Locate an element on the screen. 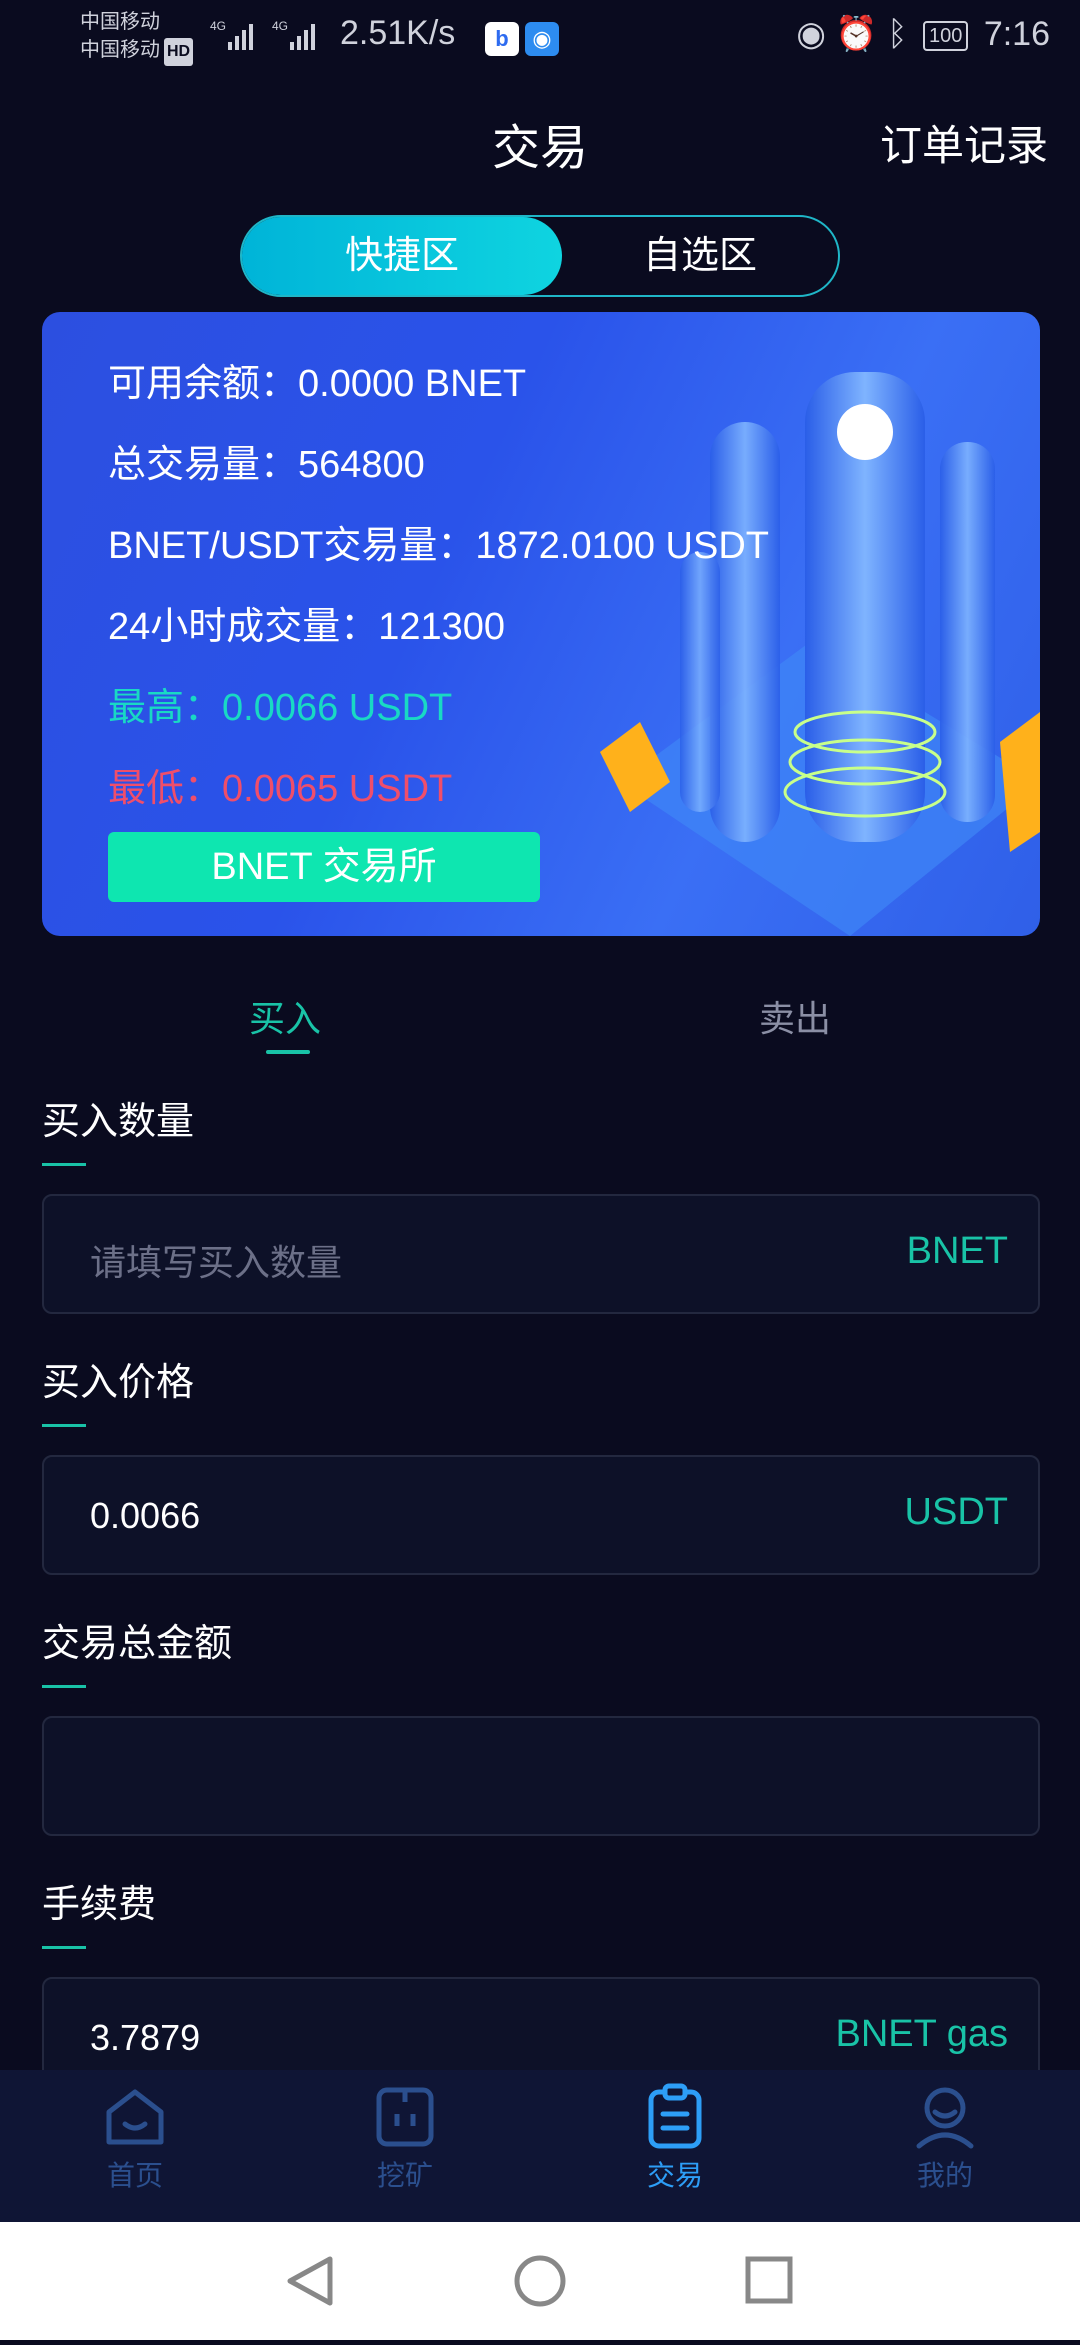  tab-buy-indicator is located at coordinates (288, 1052).